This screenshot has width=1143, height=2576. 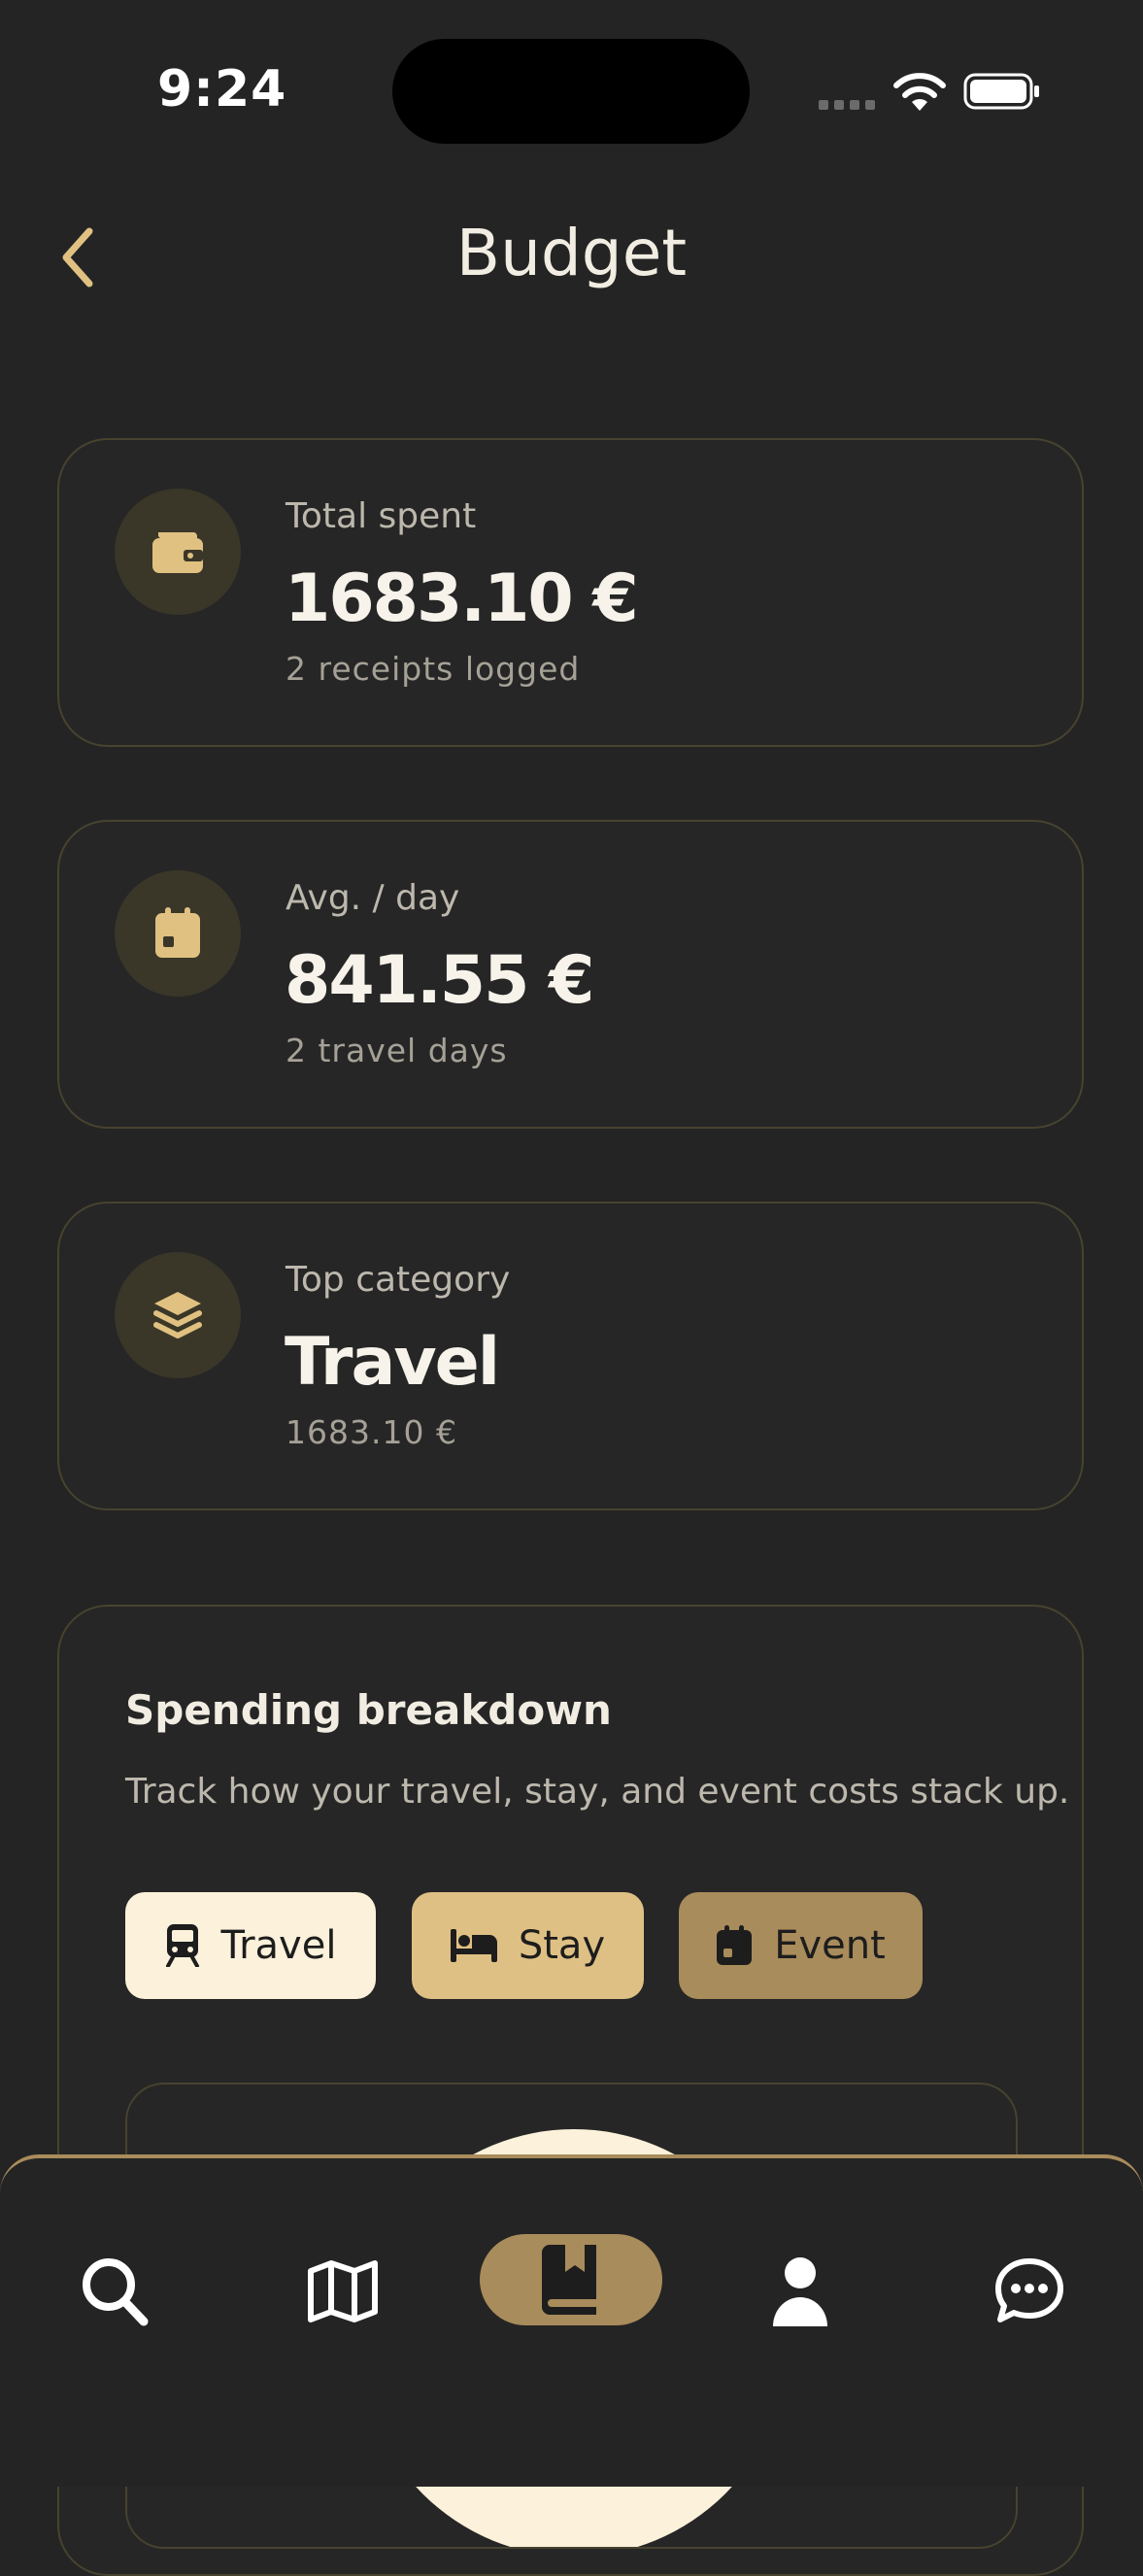 I want to click on chip-label: Stay, so click(x=562, y=1945).